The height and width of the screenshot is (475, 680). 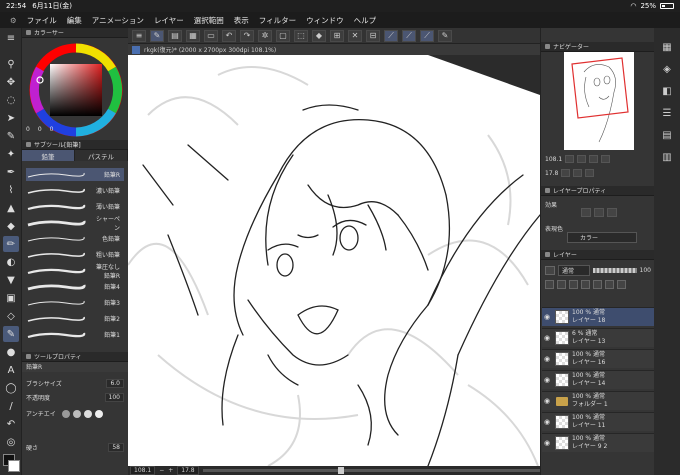 What do you see at coordinates (11, 190) in the screenshot?
I see `brush-icon: ⌇` at bounding box center [11, 190].